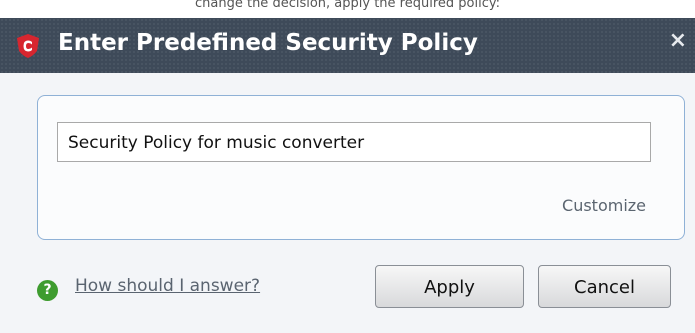 This screenshot has height=333, width=695. What do you see at coordinates (449, 286) in the screenshot?
I see `apply-button: Apply` at bounding box center [449, 286].